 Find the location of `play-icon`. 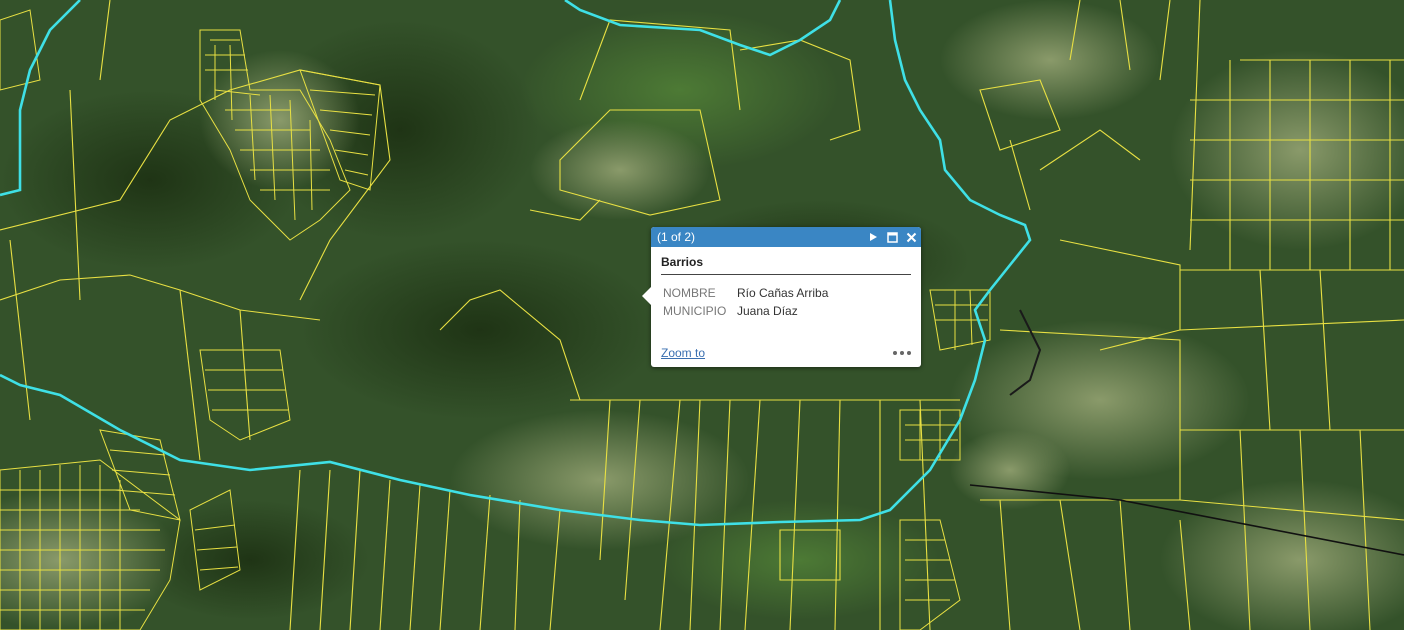

play-icon is located at coordinates (873, 237).